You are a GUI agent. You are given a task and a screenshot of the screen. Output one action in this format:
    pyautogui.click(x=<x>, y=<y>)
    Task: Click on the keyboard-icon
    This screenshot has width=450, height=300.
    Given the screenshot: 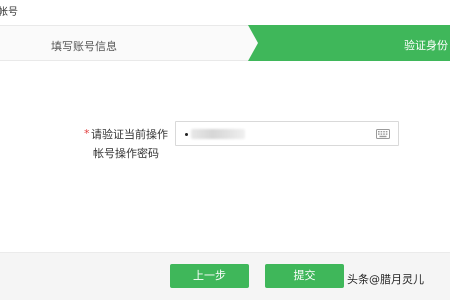 What is the action you would take?
    pyautogui.click(x=383, y=134)
    